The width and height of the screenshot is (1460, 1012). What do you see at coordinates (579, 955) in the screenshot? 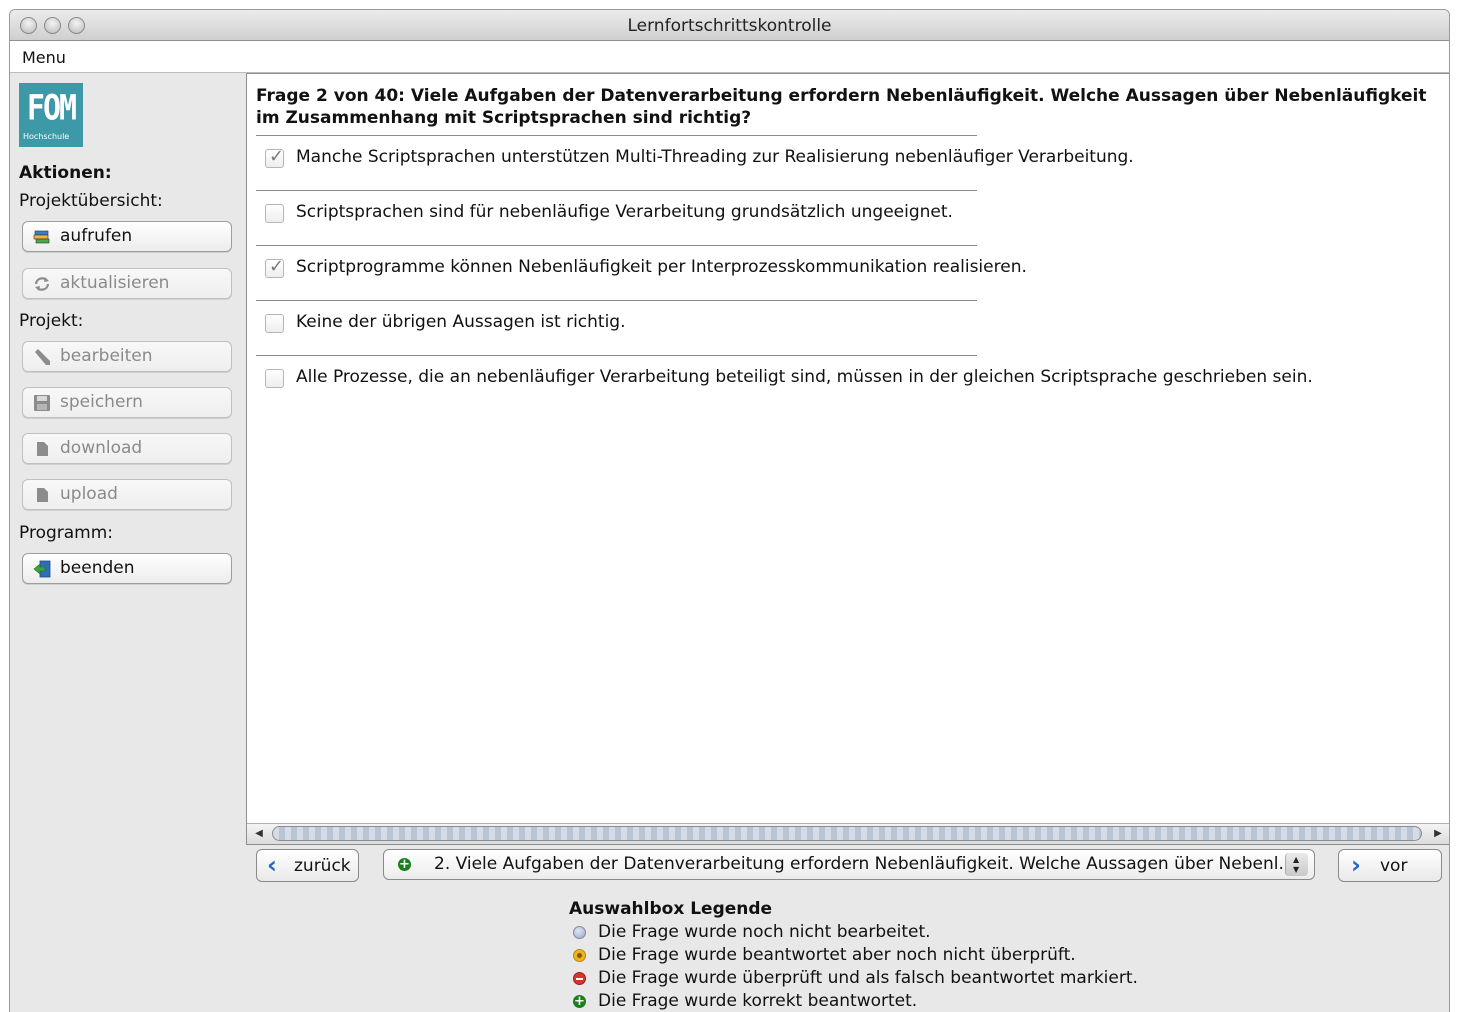
I see `status-unchecked-icon` at bounding box center [579, 955].